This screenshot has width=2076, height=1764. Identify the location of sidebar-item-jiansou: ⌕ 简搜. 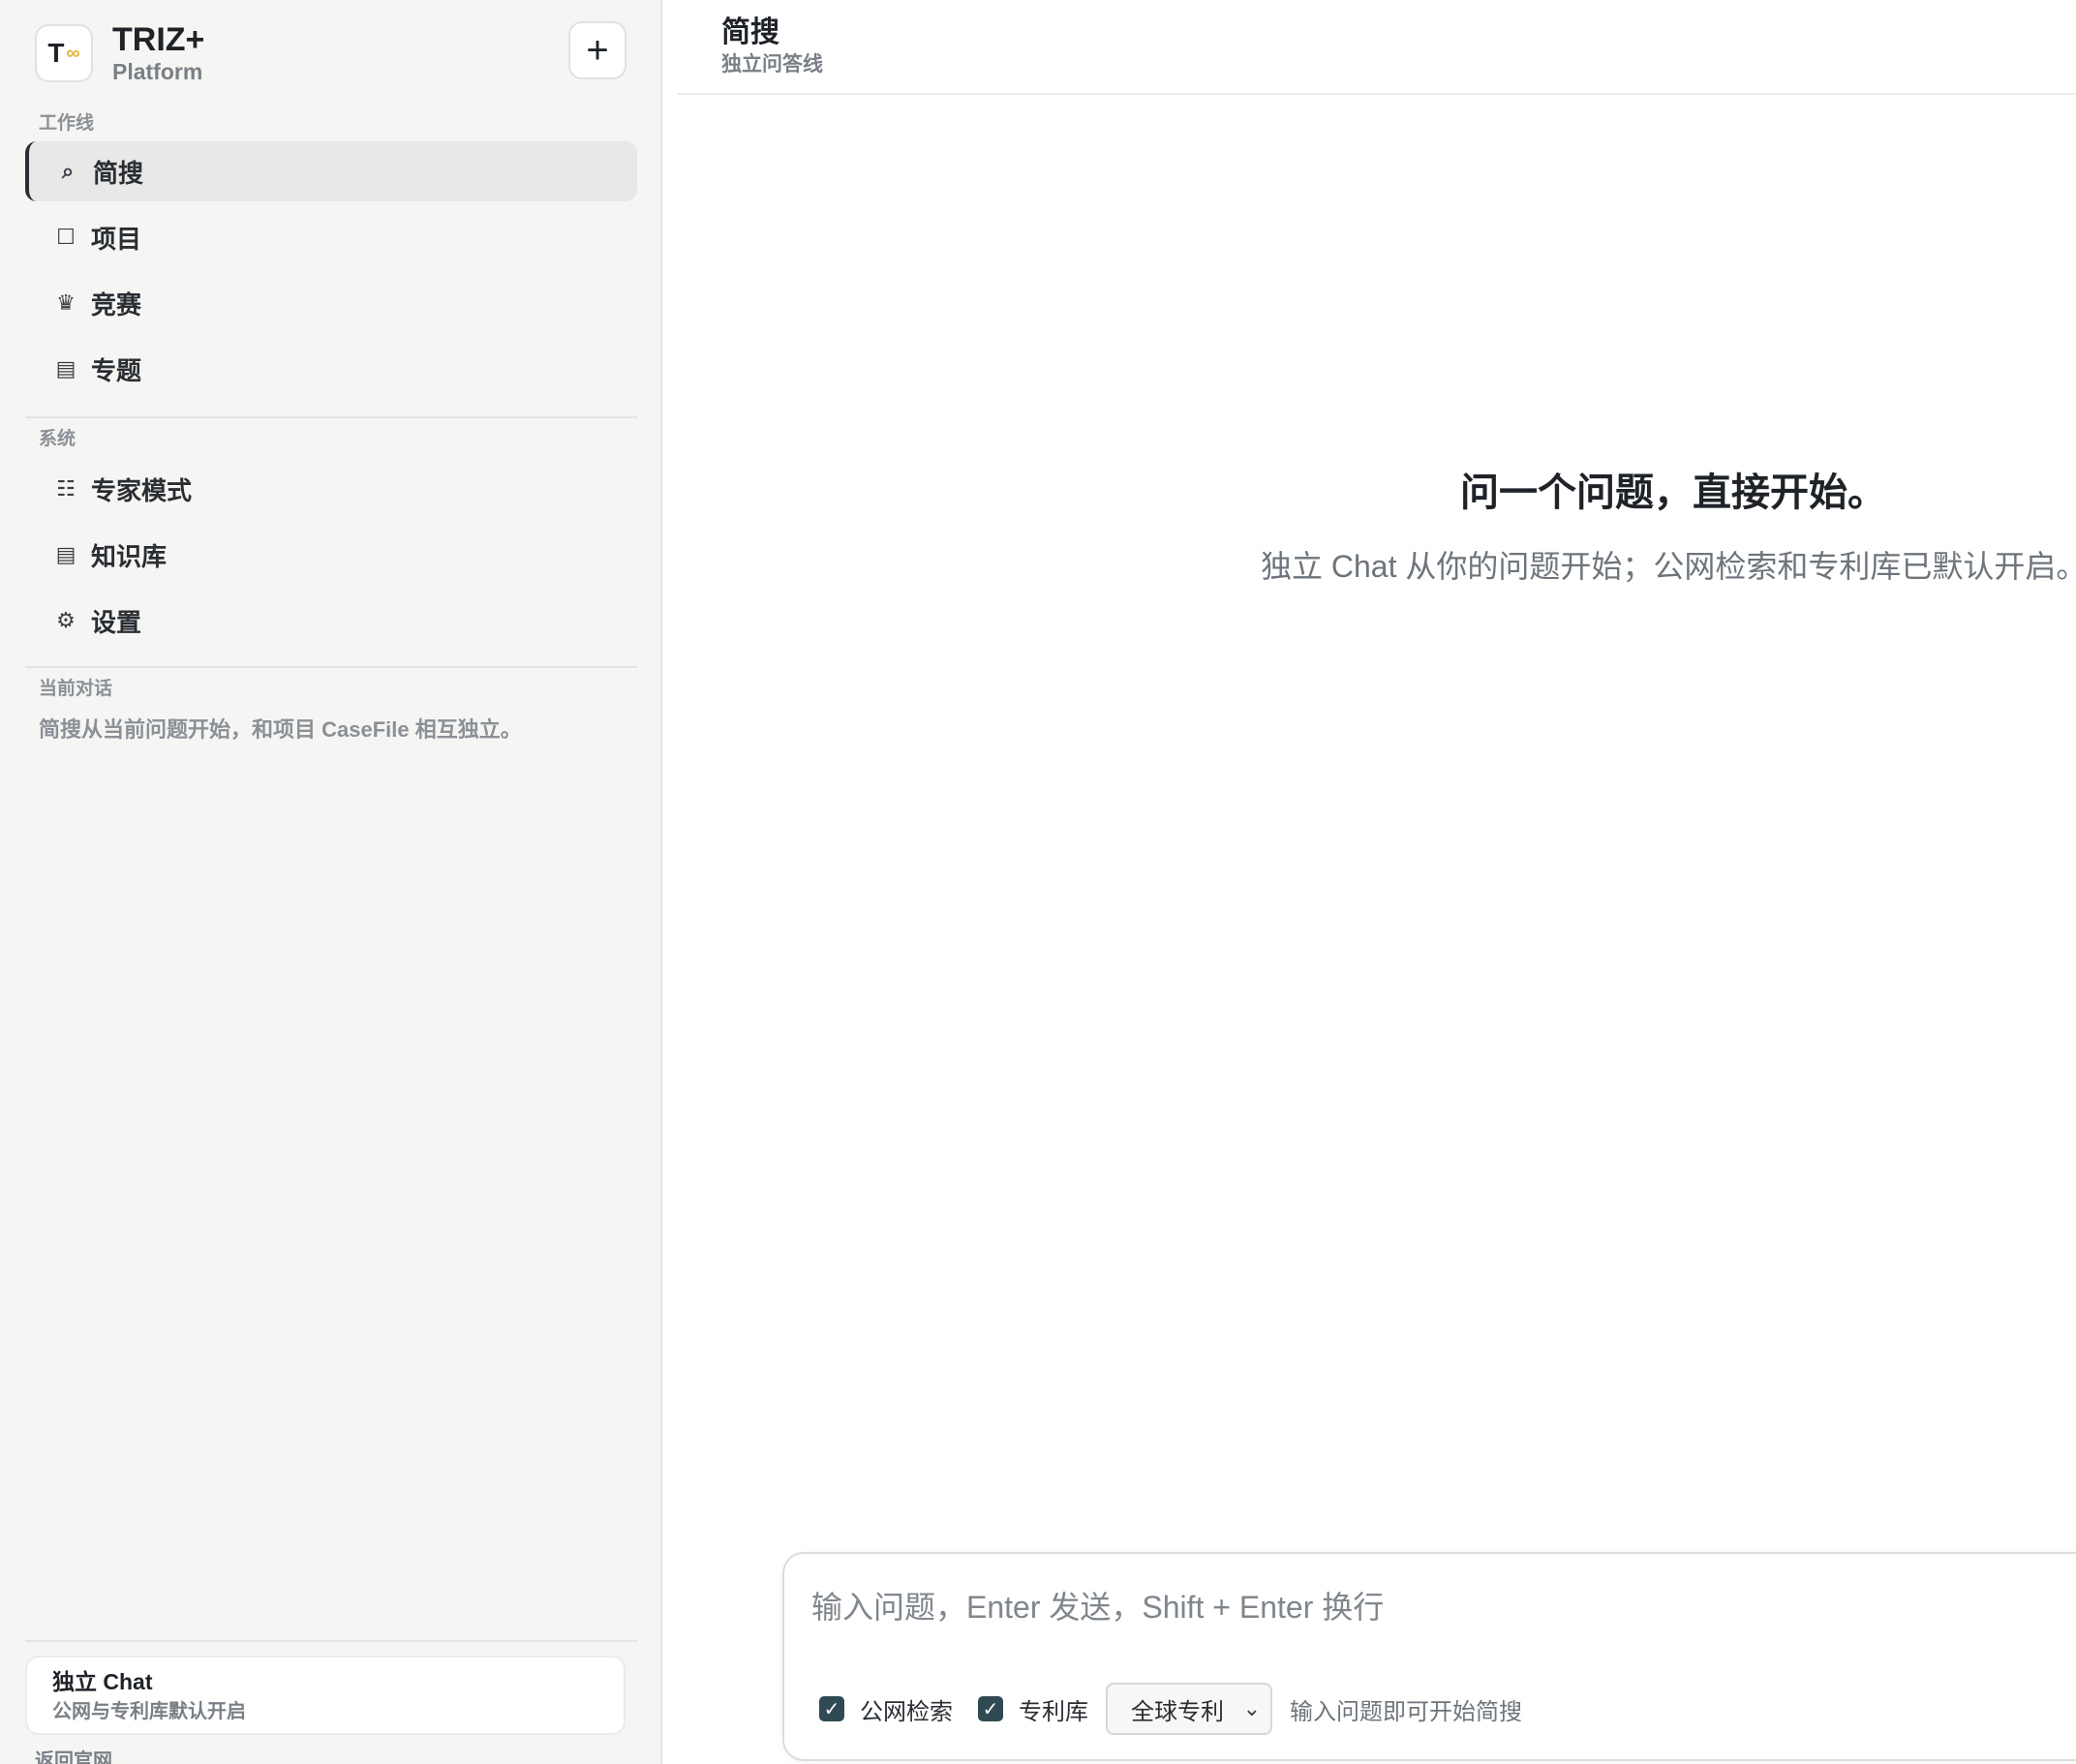
(331, 171).